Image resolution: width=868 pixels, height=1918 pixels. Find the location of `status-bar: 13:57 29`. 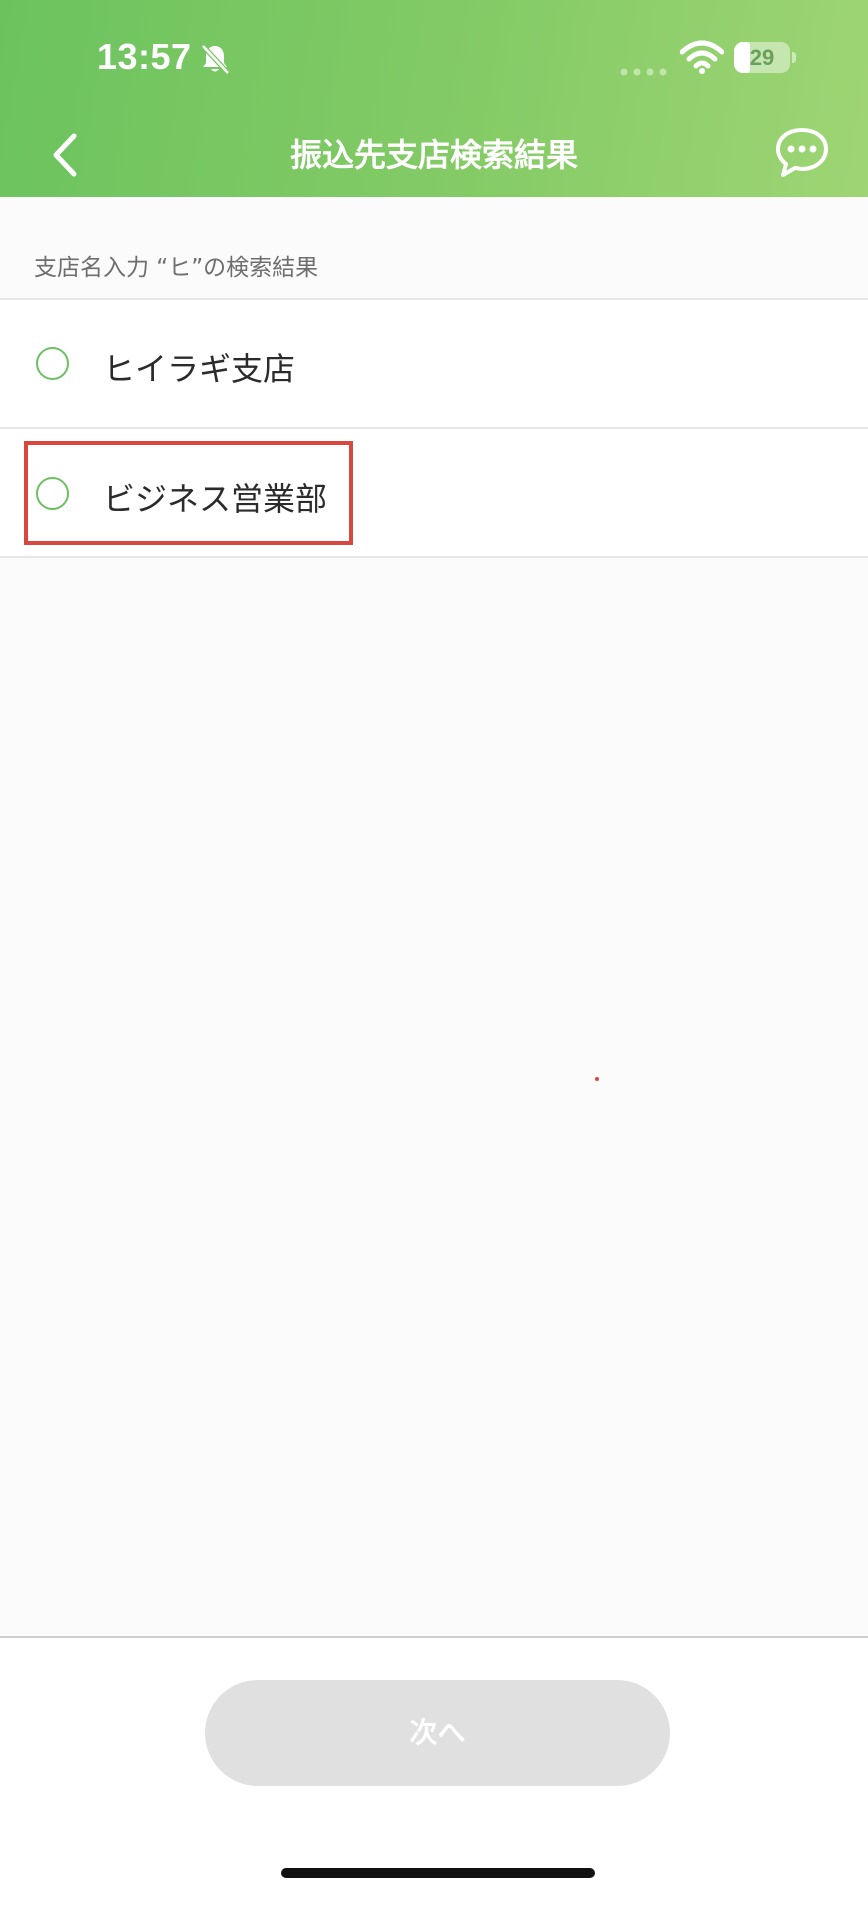

status-bar: 13:57 29 is located at coordinates (434, 55).